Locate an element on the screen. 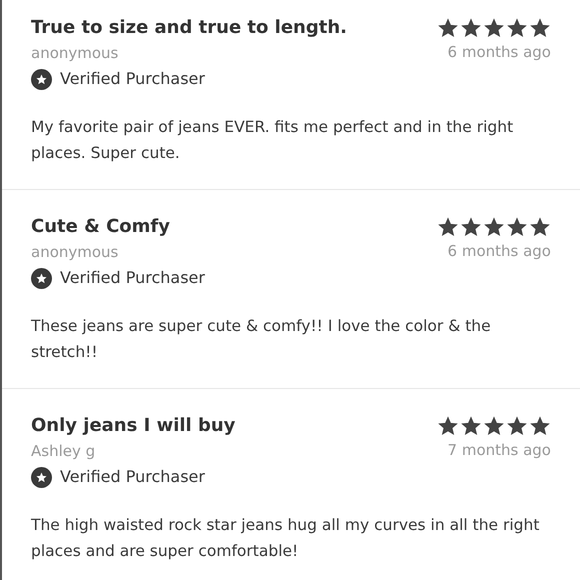  review-time: 7 months ago is located at coordinates (499, 450).